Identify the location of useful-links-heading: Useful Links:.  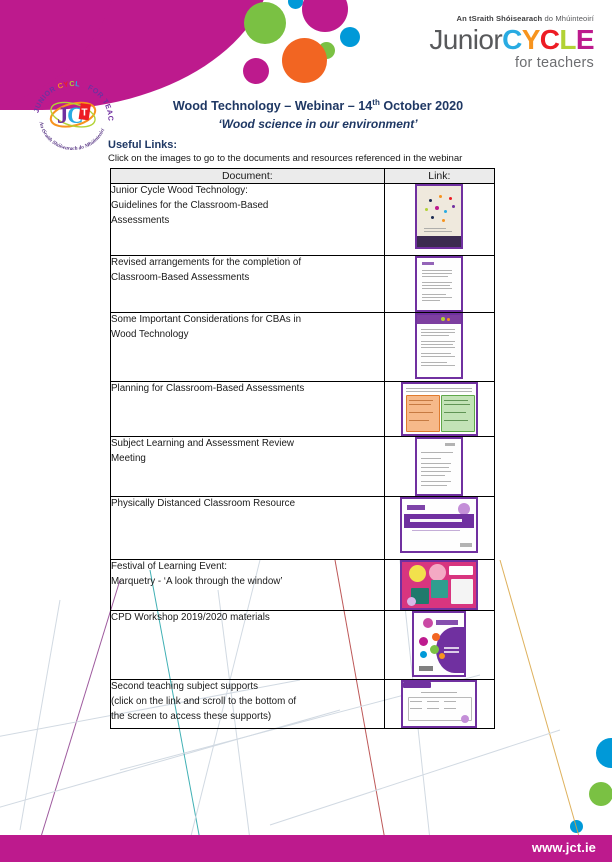
(143, 145).